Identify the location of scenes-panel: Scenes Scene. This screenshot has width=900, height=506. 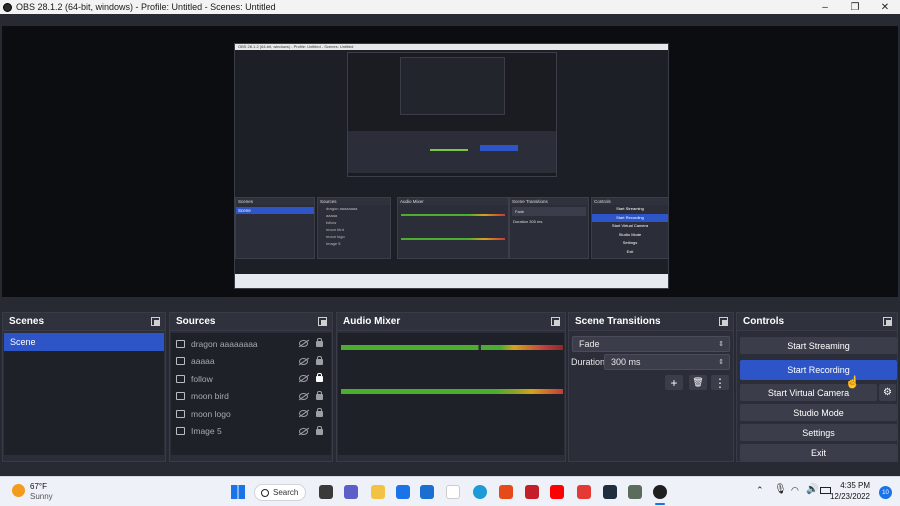
(84, 387).